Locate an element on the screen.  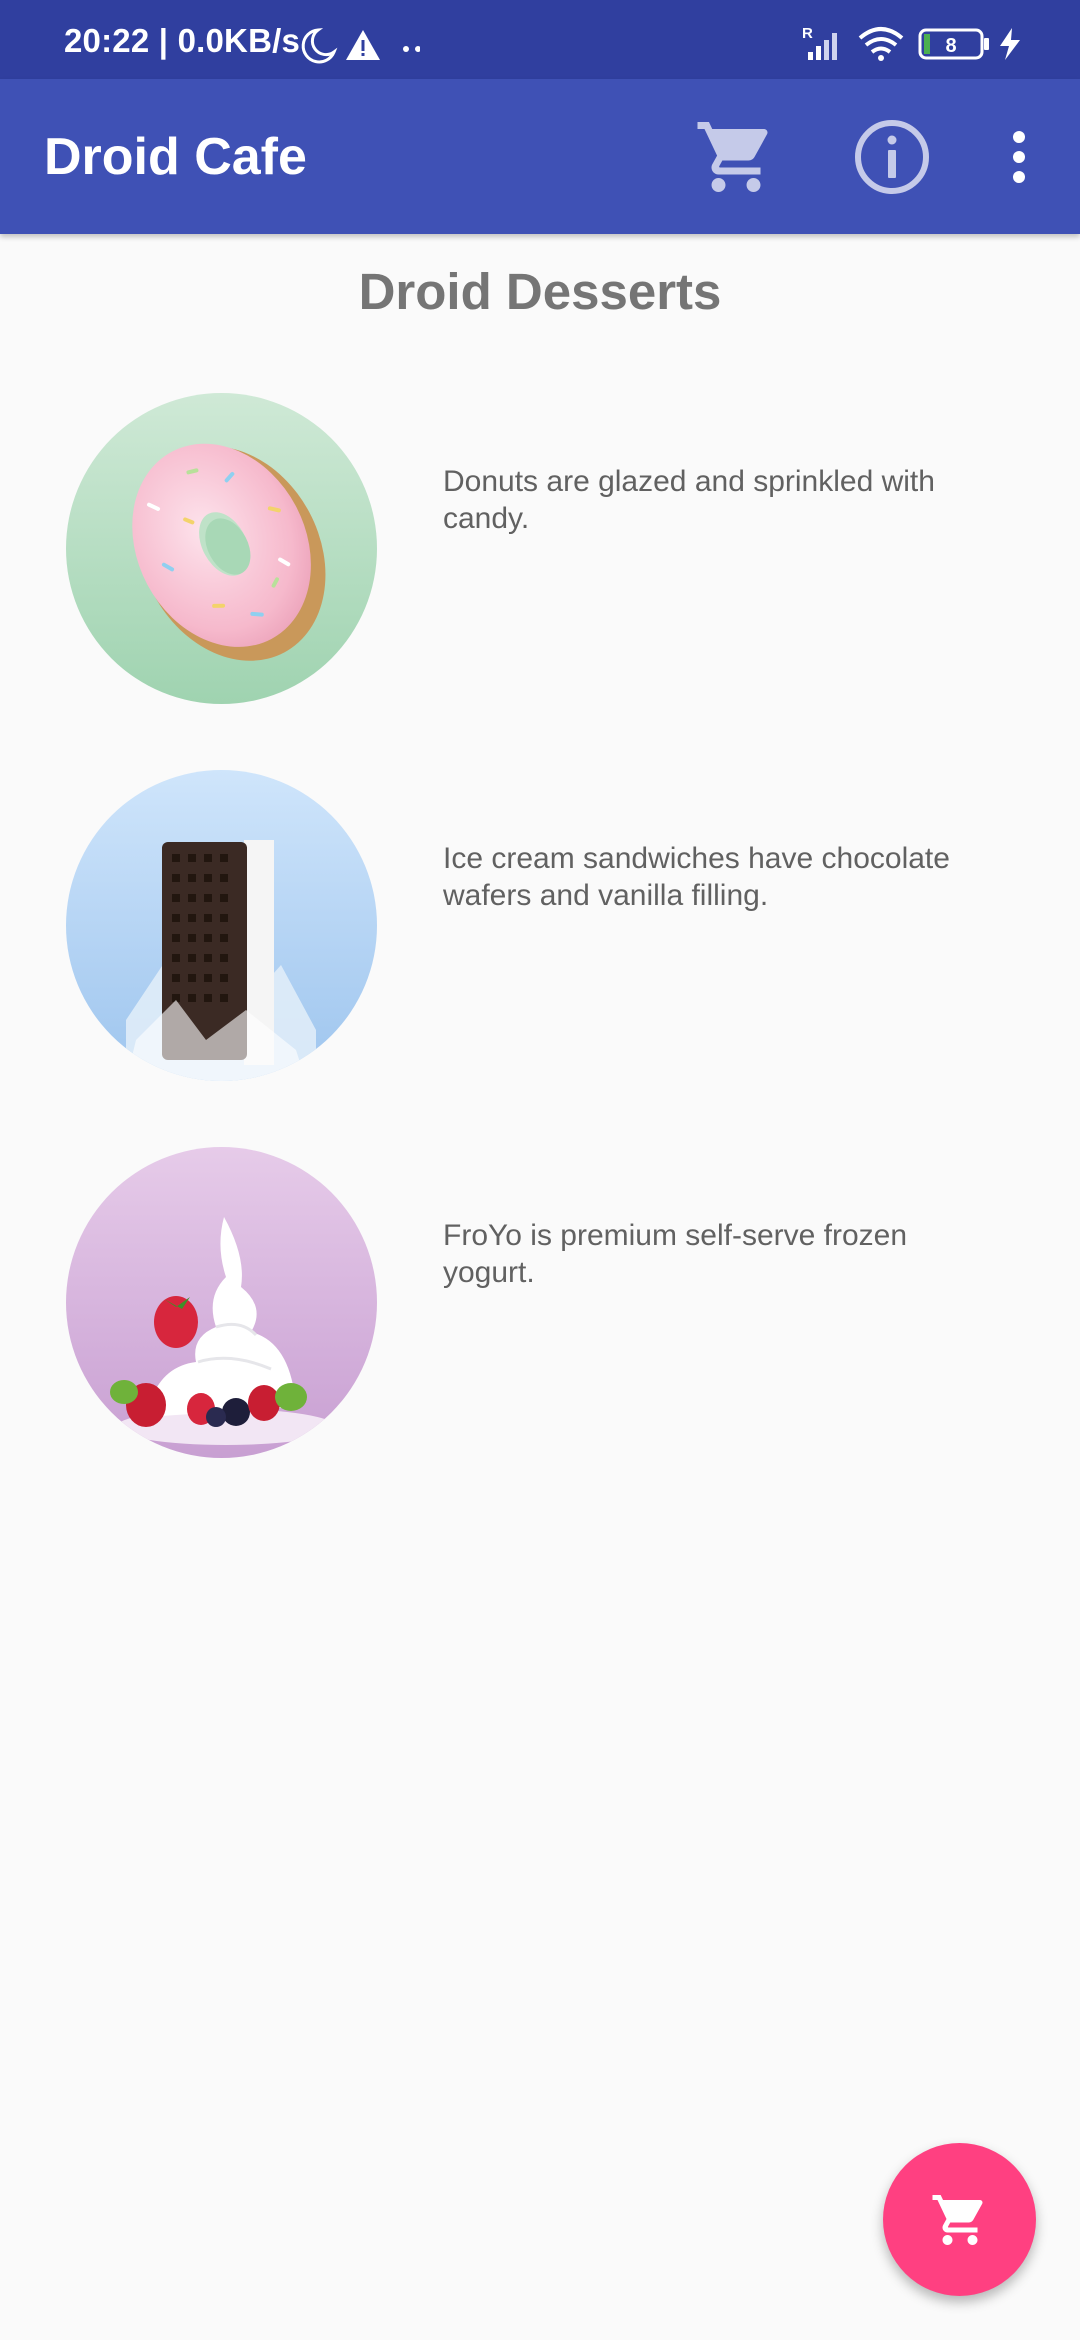
app-bar: Droid Cafe is located at coordinates (540, 156).